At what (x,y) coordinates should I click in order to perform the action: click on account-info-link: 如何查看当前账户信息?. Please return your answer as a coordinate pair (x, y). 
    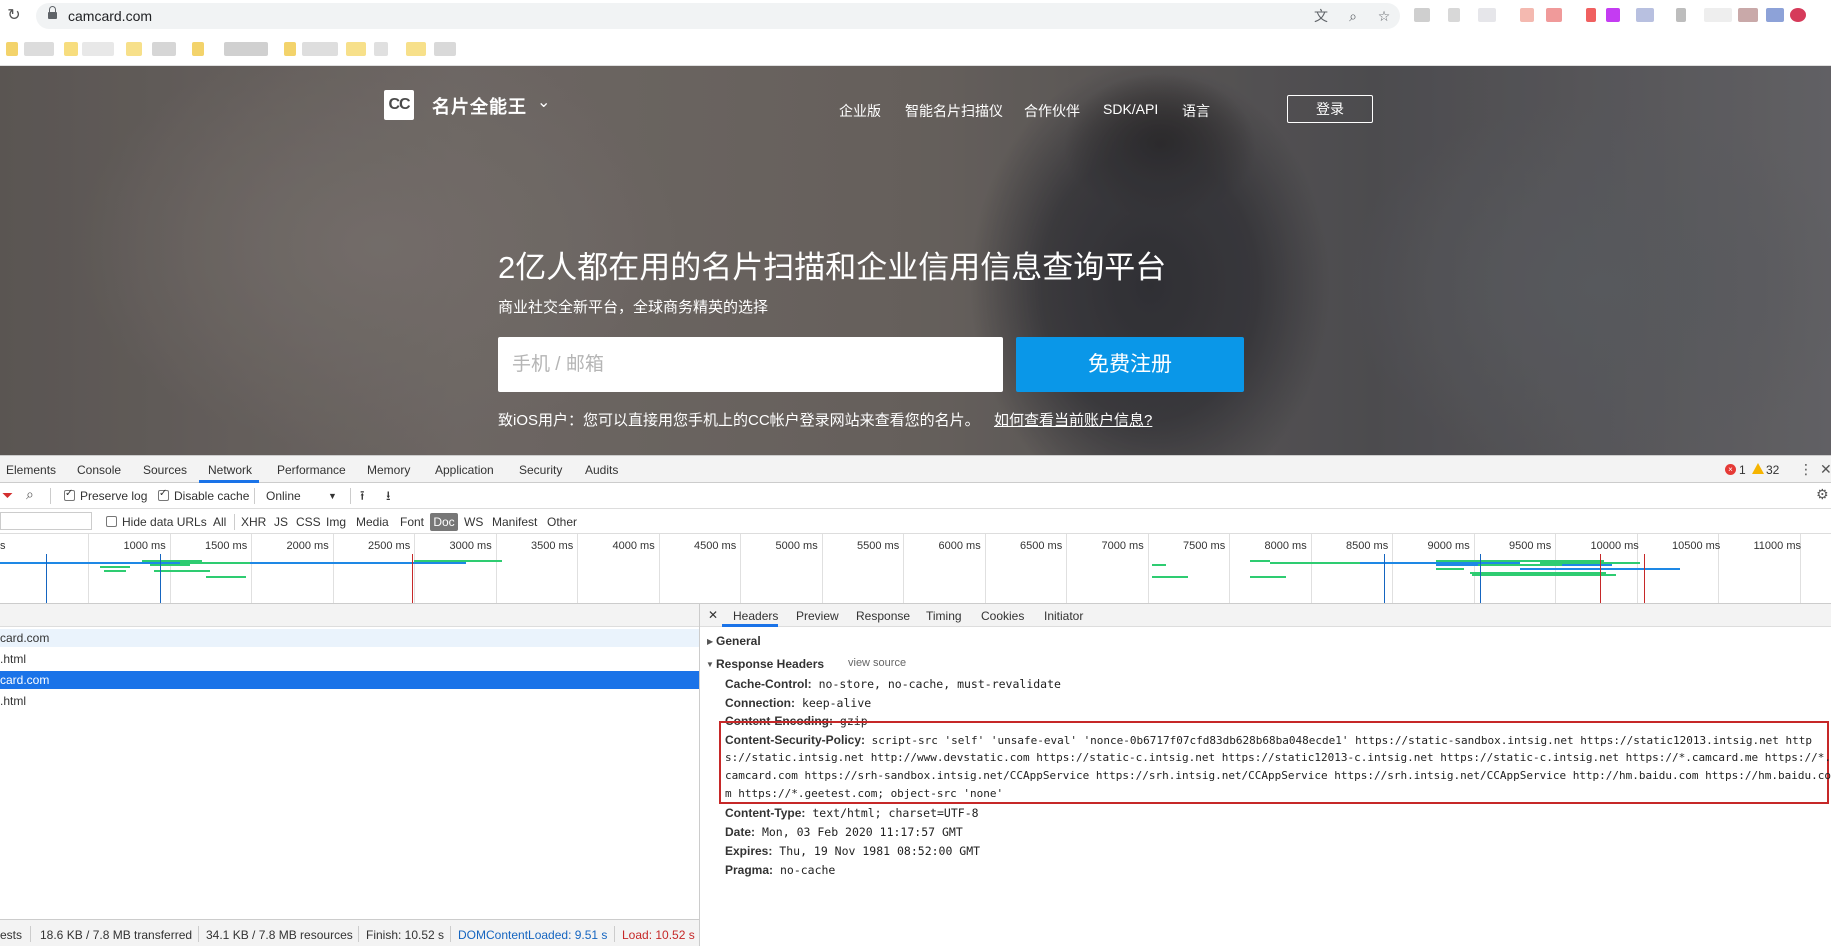
    Looking at the image, I should click on (1073, 419).